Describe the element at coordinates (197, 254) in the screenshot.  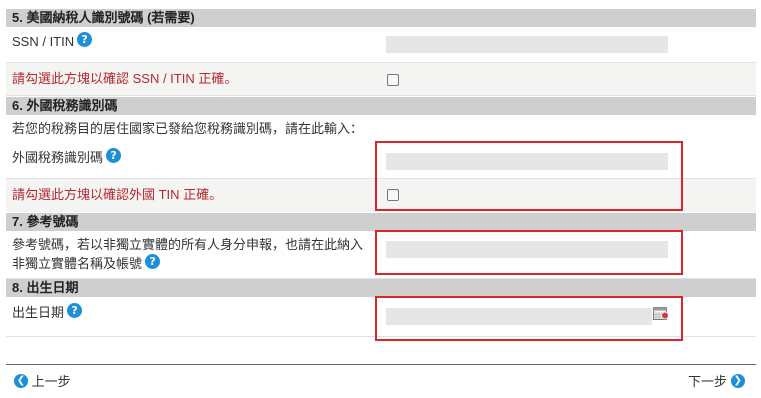
I see `reference-label-group: 參考號碼，若以非獨立實體的所有人身分申報，也請在此納入 非獨立實體名稱及帳號?` at that location.